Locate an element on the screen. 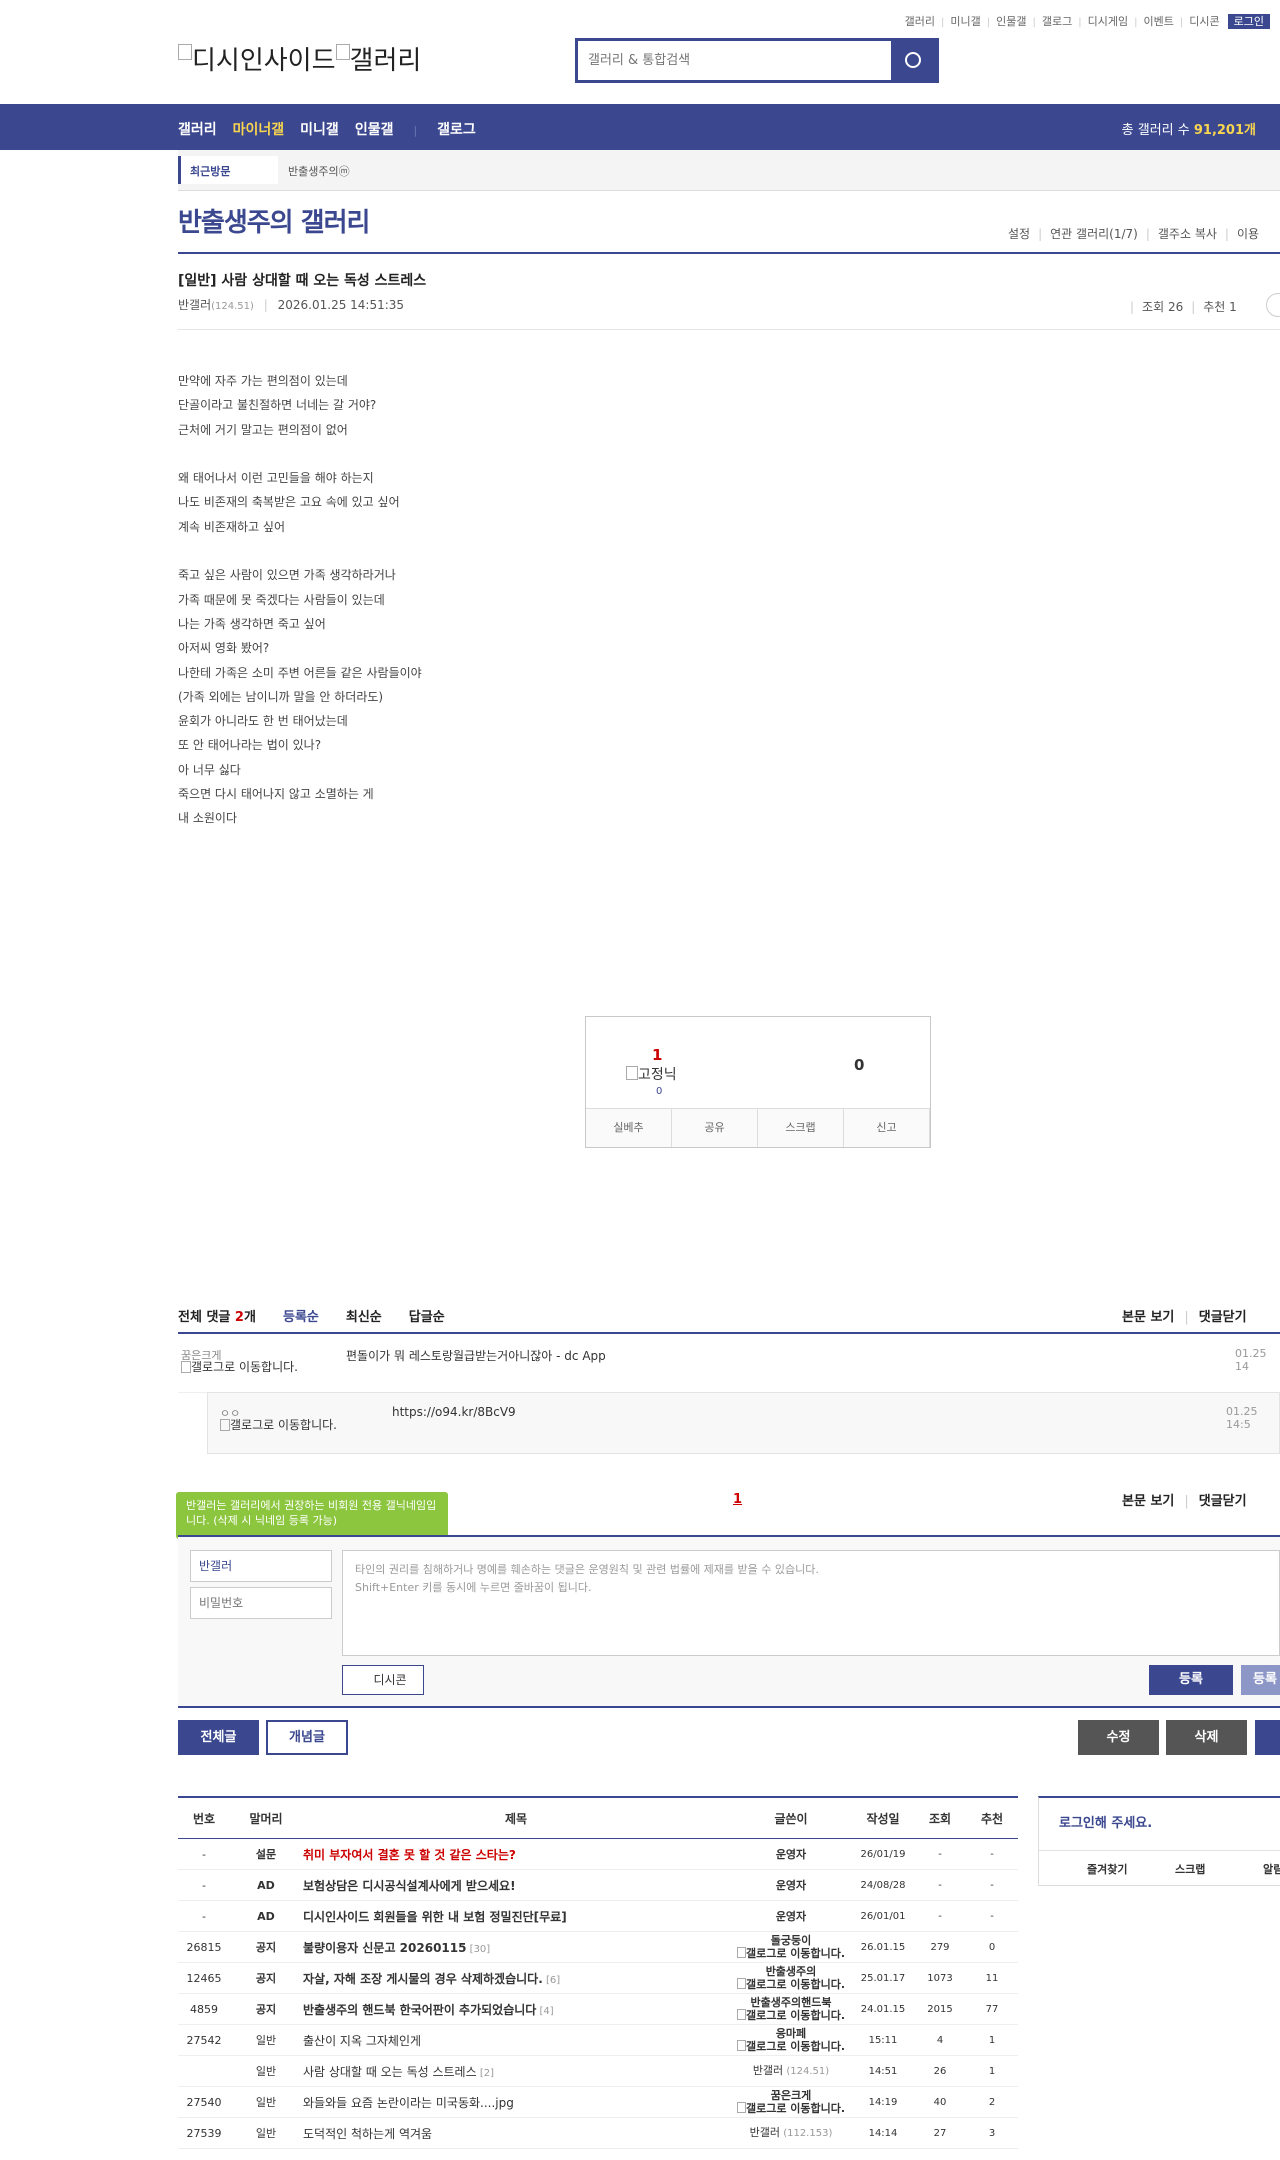 The image size is (1280, 2160). row-writer: 반갤러 (124.51) is located at coordinates (791, 2071).